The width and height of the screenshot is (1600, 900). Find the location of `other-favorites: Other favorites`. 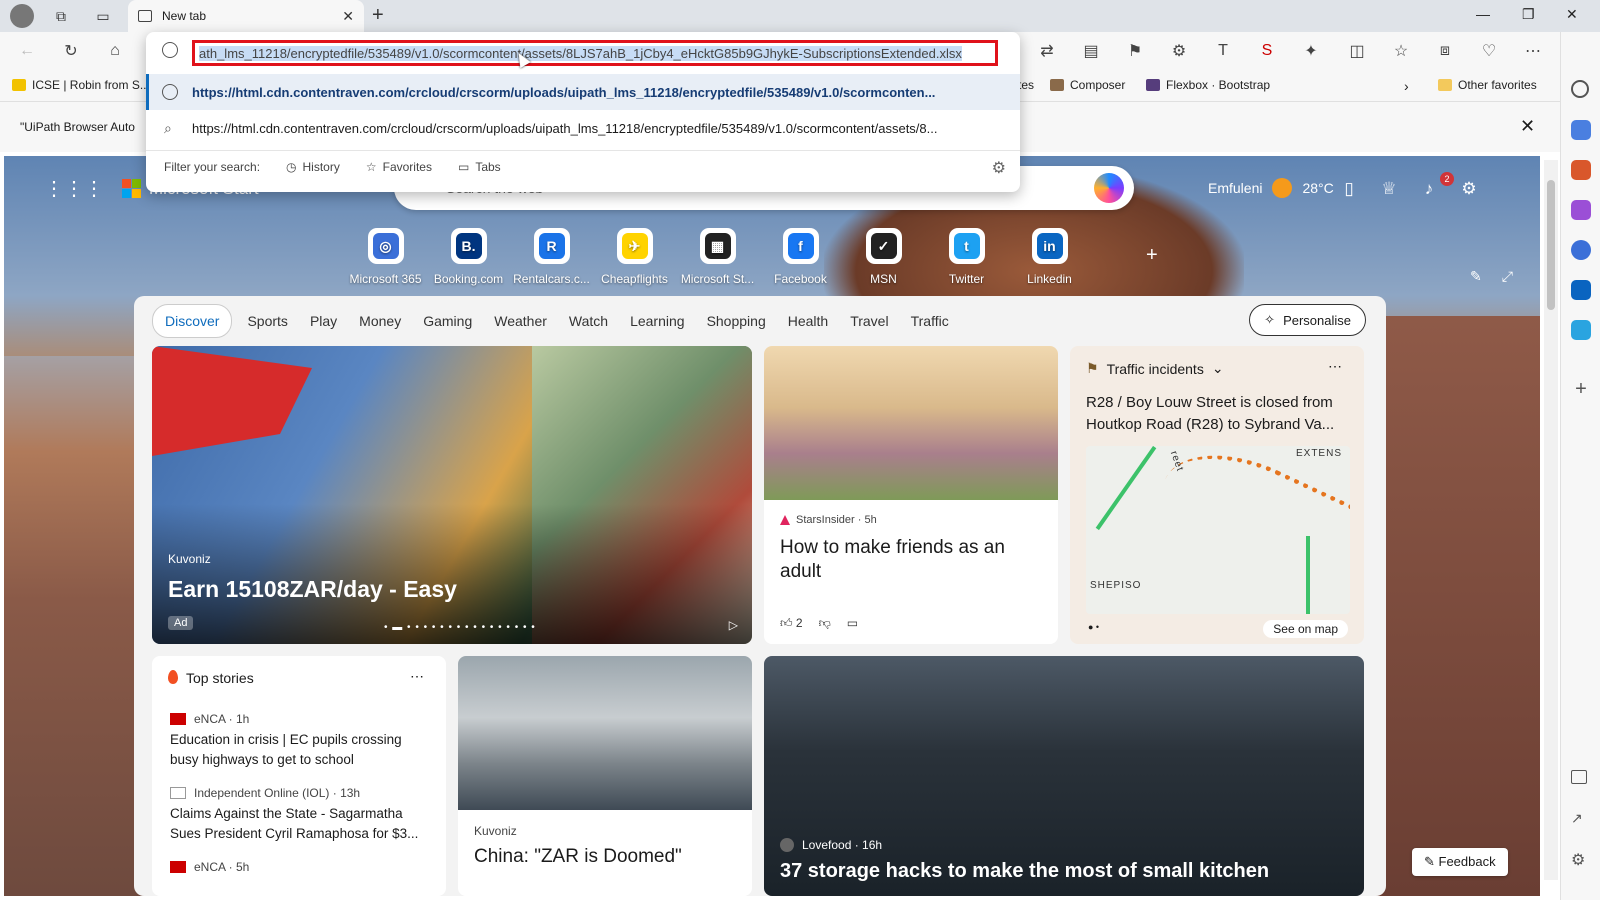

other-favorites: Other favorites is located at coordinates (1487, 85).